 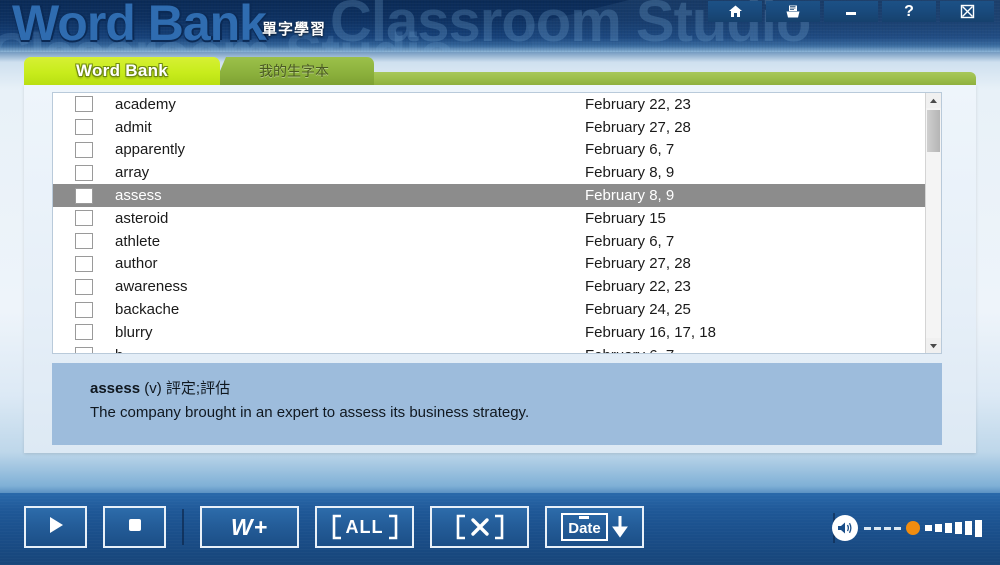 I want to click on bottom-toolbar: W+ ALL Date, so click(x=500, y=529).